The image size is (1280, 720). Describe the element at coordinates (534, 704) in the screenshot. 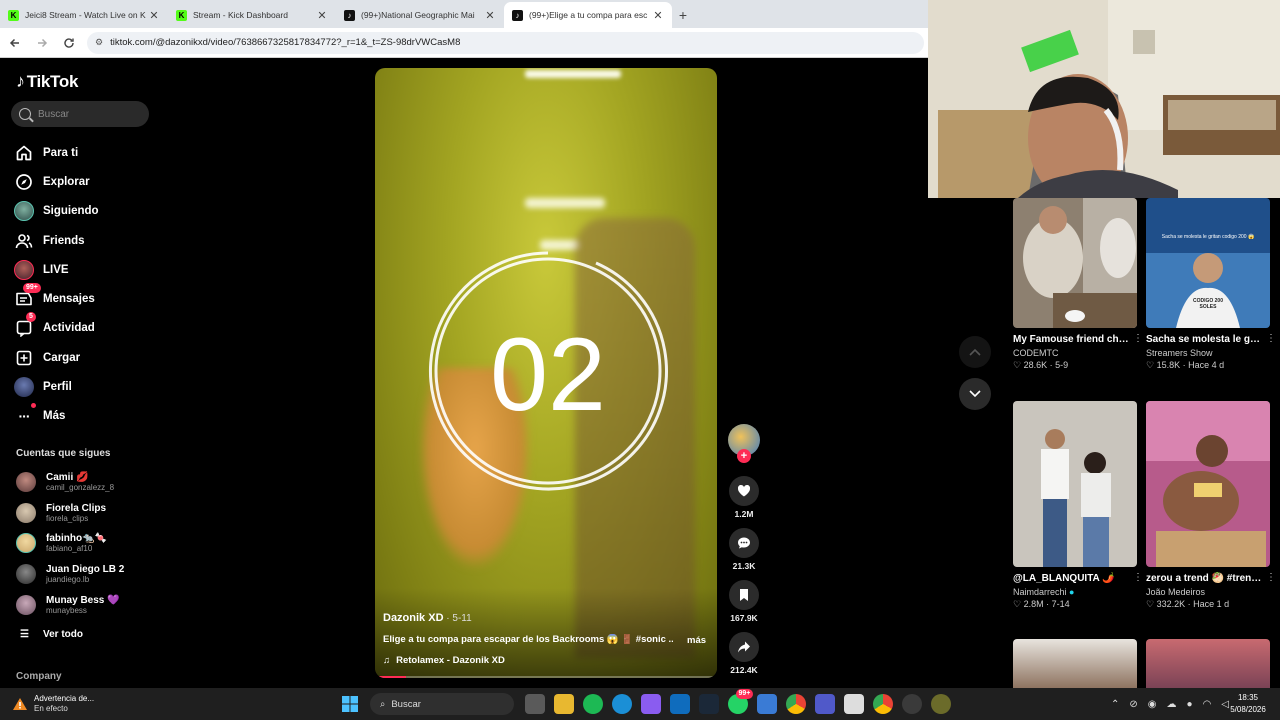

I see `task-view-icon` at that location.